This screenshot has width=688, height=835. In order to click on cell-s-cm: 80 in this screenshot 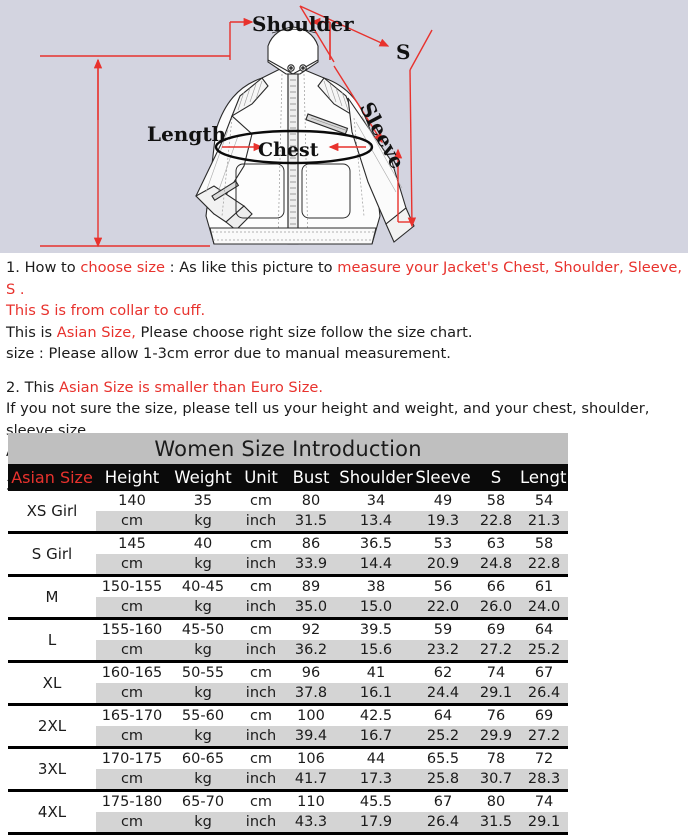, I will do `click(496, 801)`.